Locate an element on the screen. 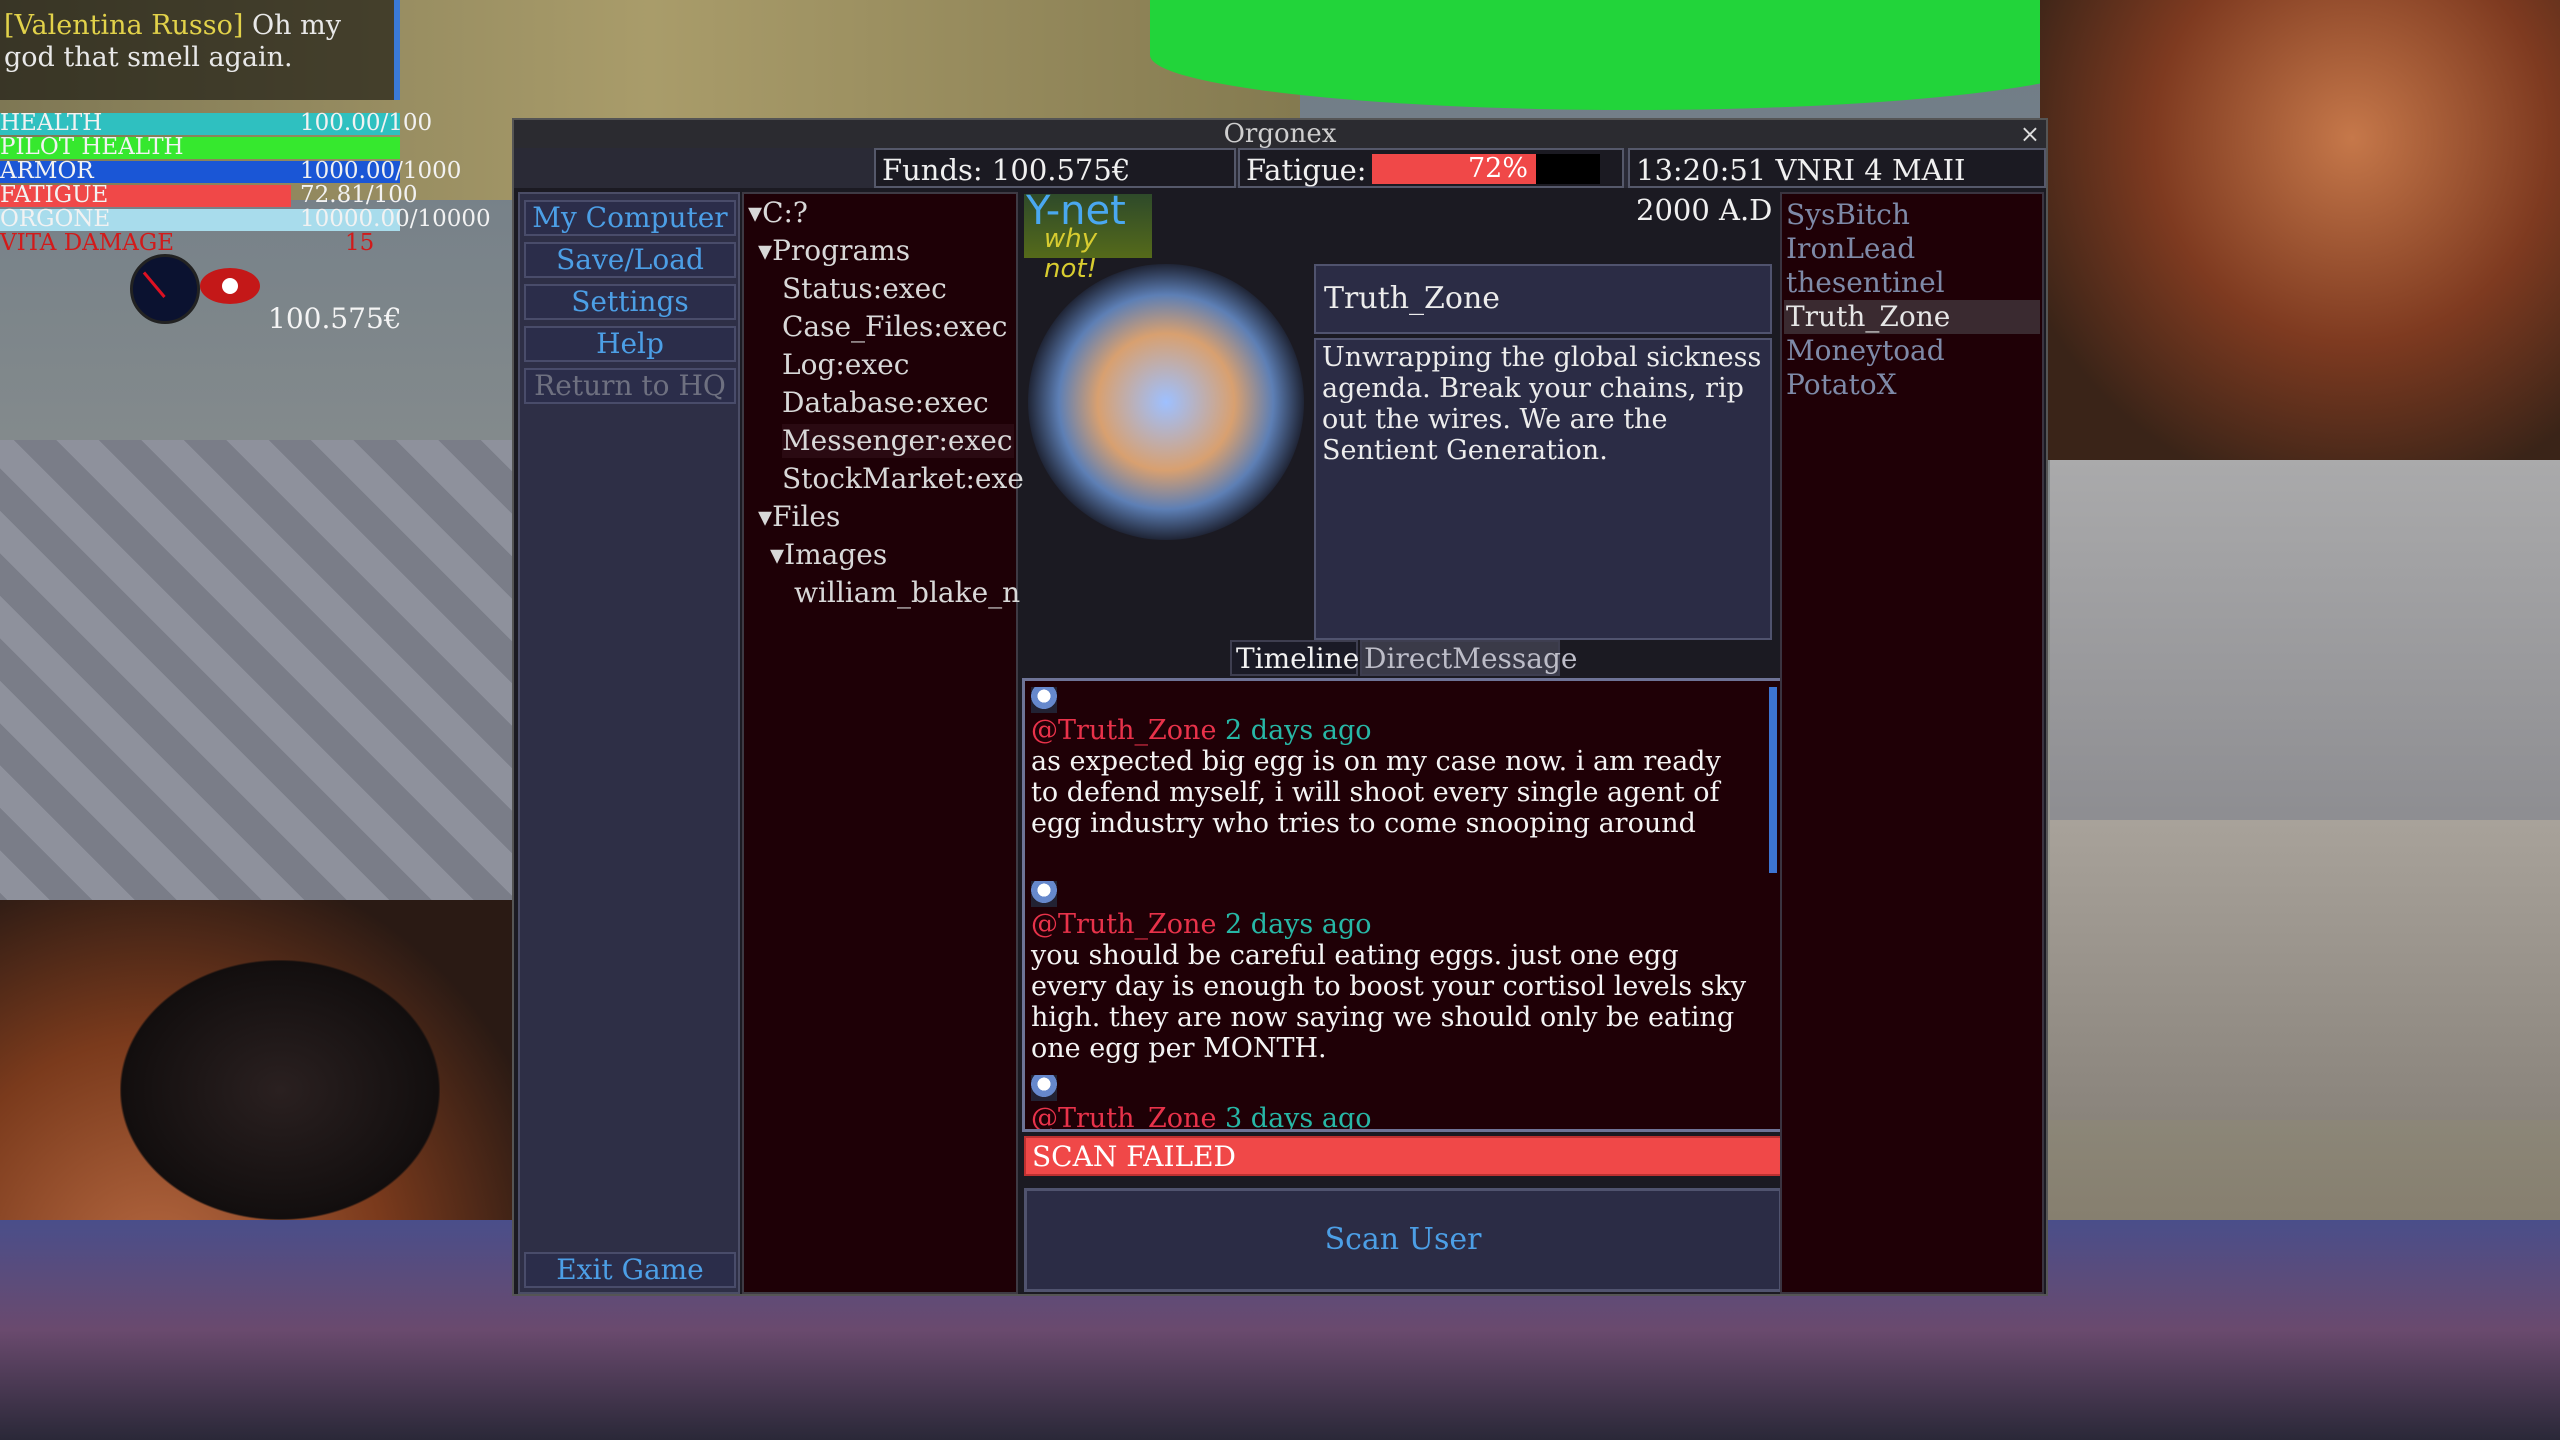 The width and height of the screenshot is (2560, 1440). green-mesh is located at coordinates (1630, 55).